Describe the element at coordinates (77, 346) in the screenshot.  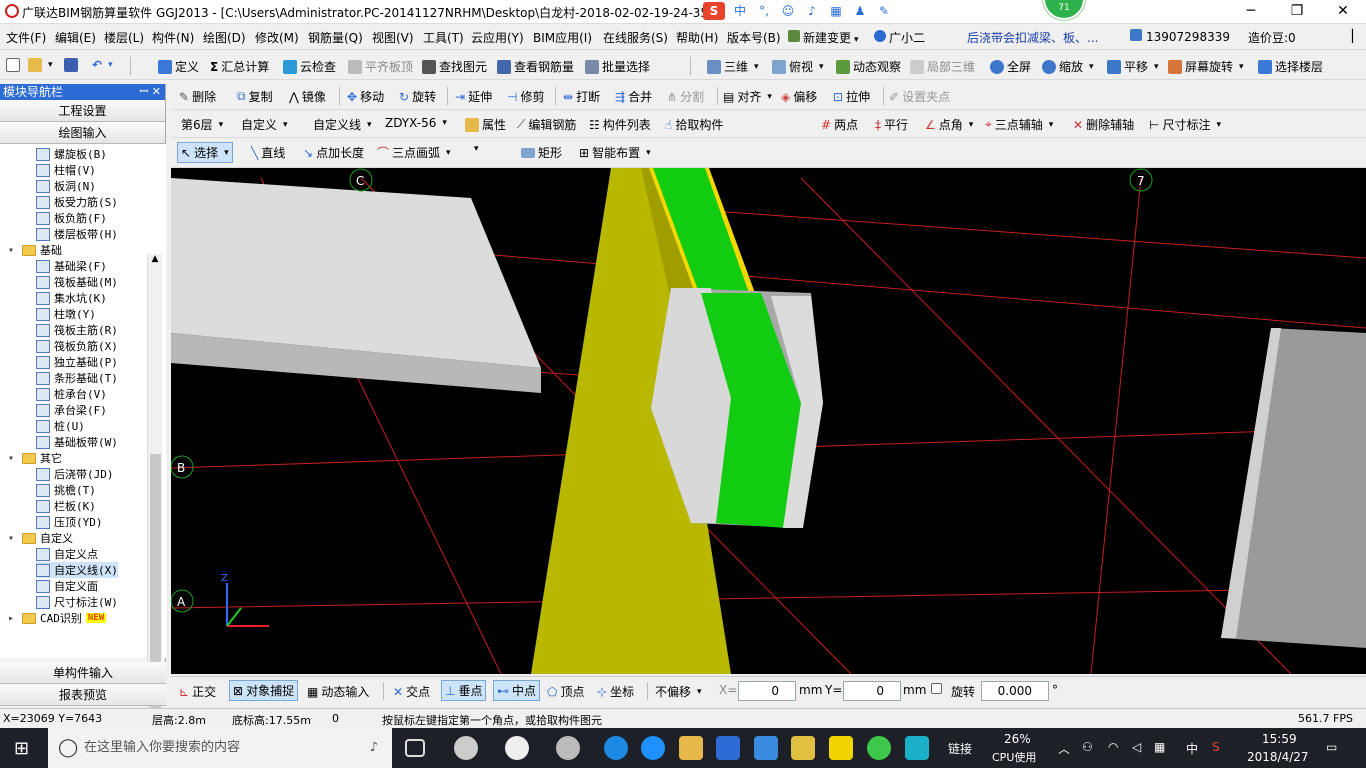
I see `tree-item: 筏板负筋(X)` at that location.